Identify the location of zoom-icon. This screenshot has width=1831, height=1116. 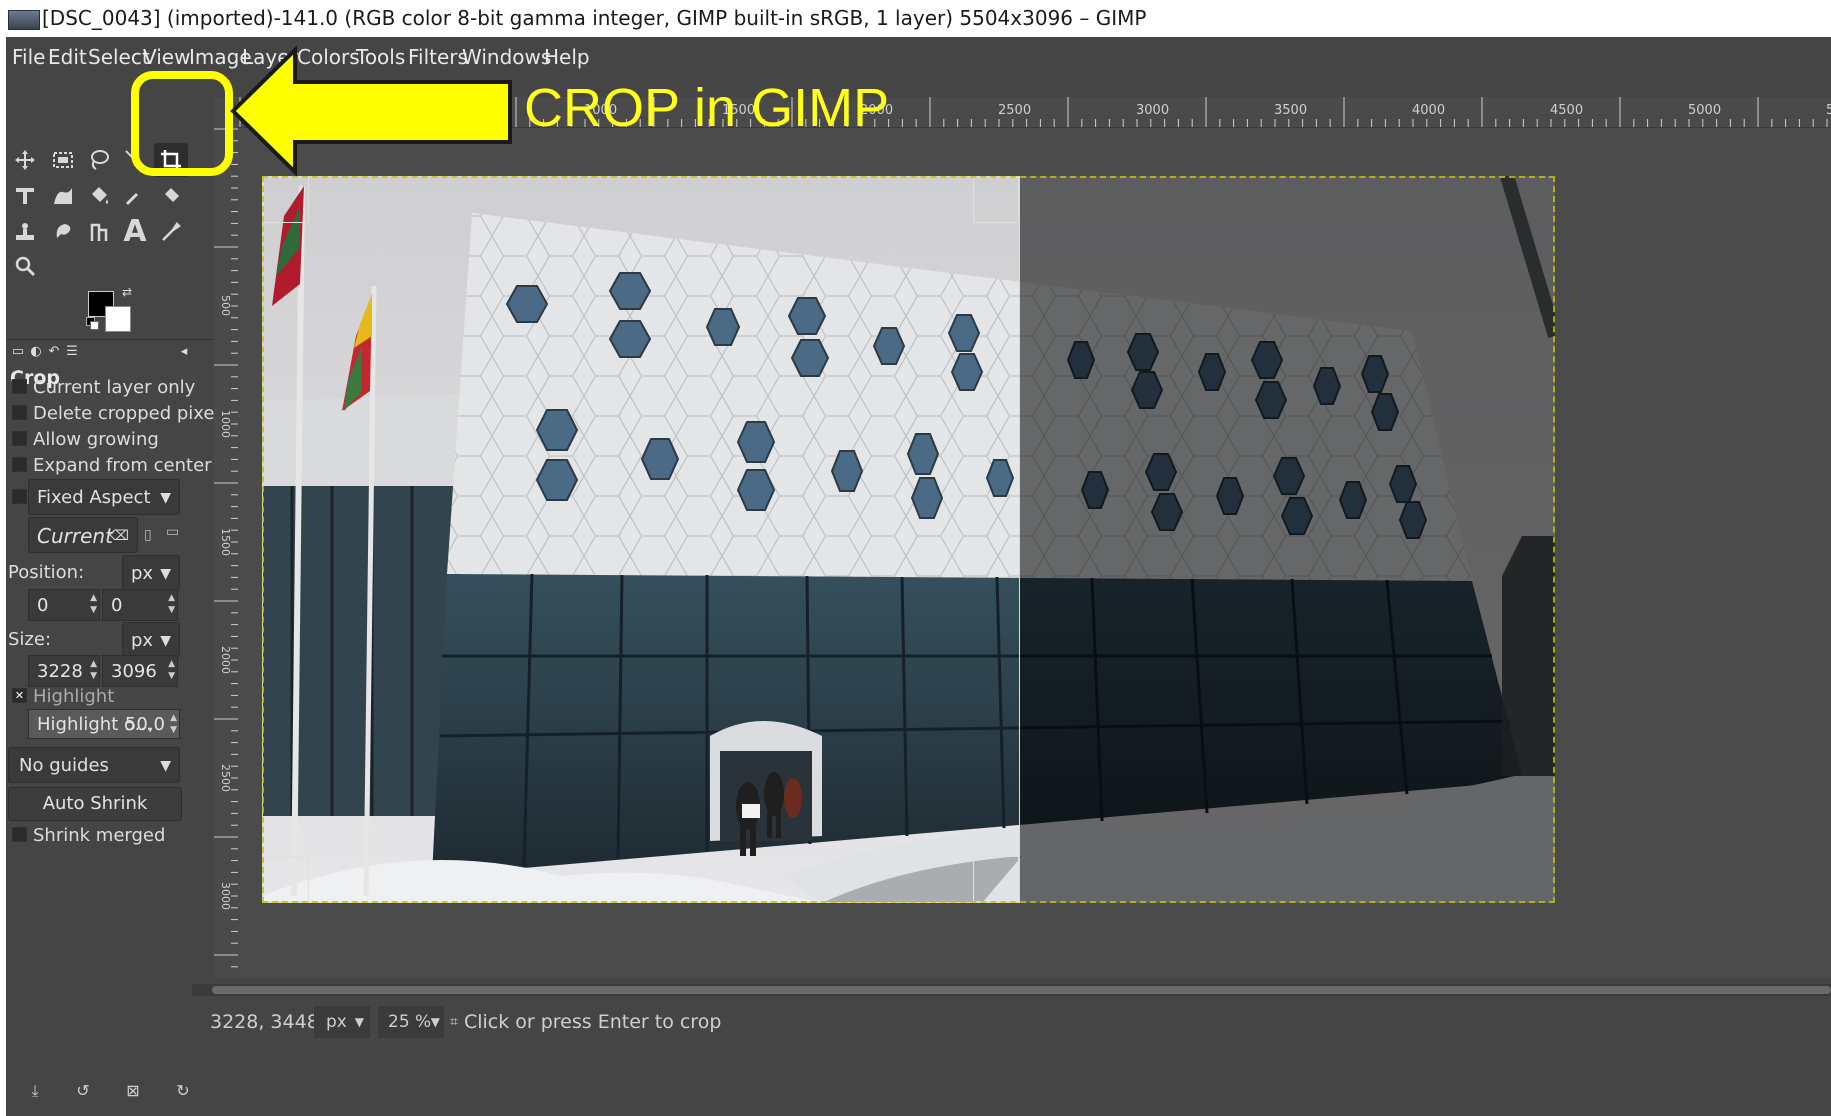
(25, 266).